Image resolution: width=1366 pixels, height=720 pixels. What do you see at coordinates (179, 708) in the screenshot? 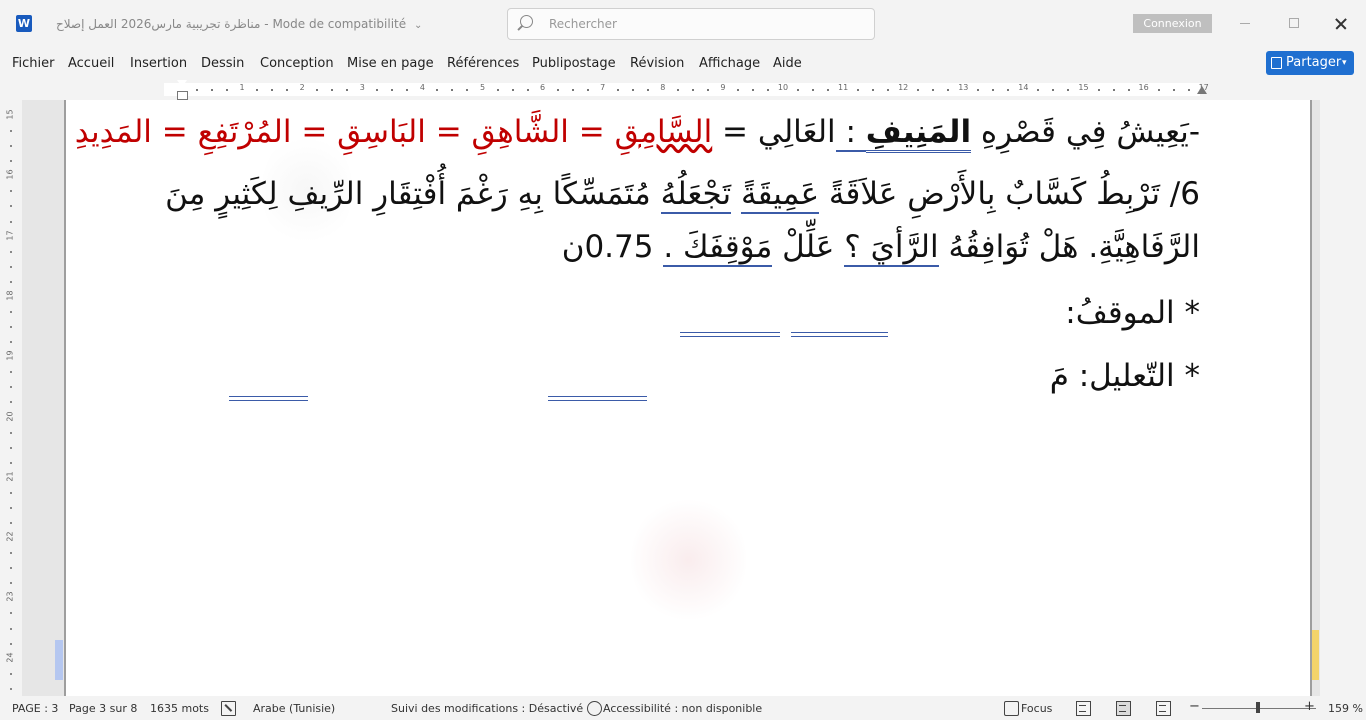
I see `word-count: 1635 mots` at bounding box center [179, 708].